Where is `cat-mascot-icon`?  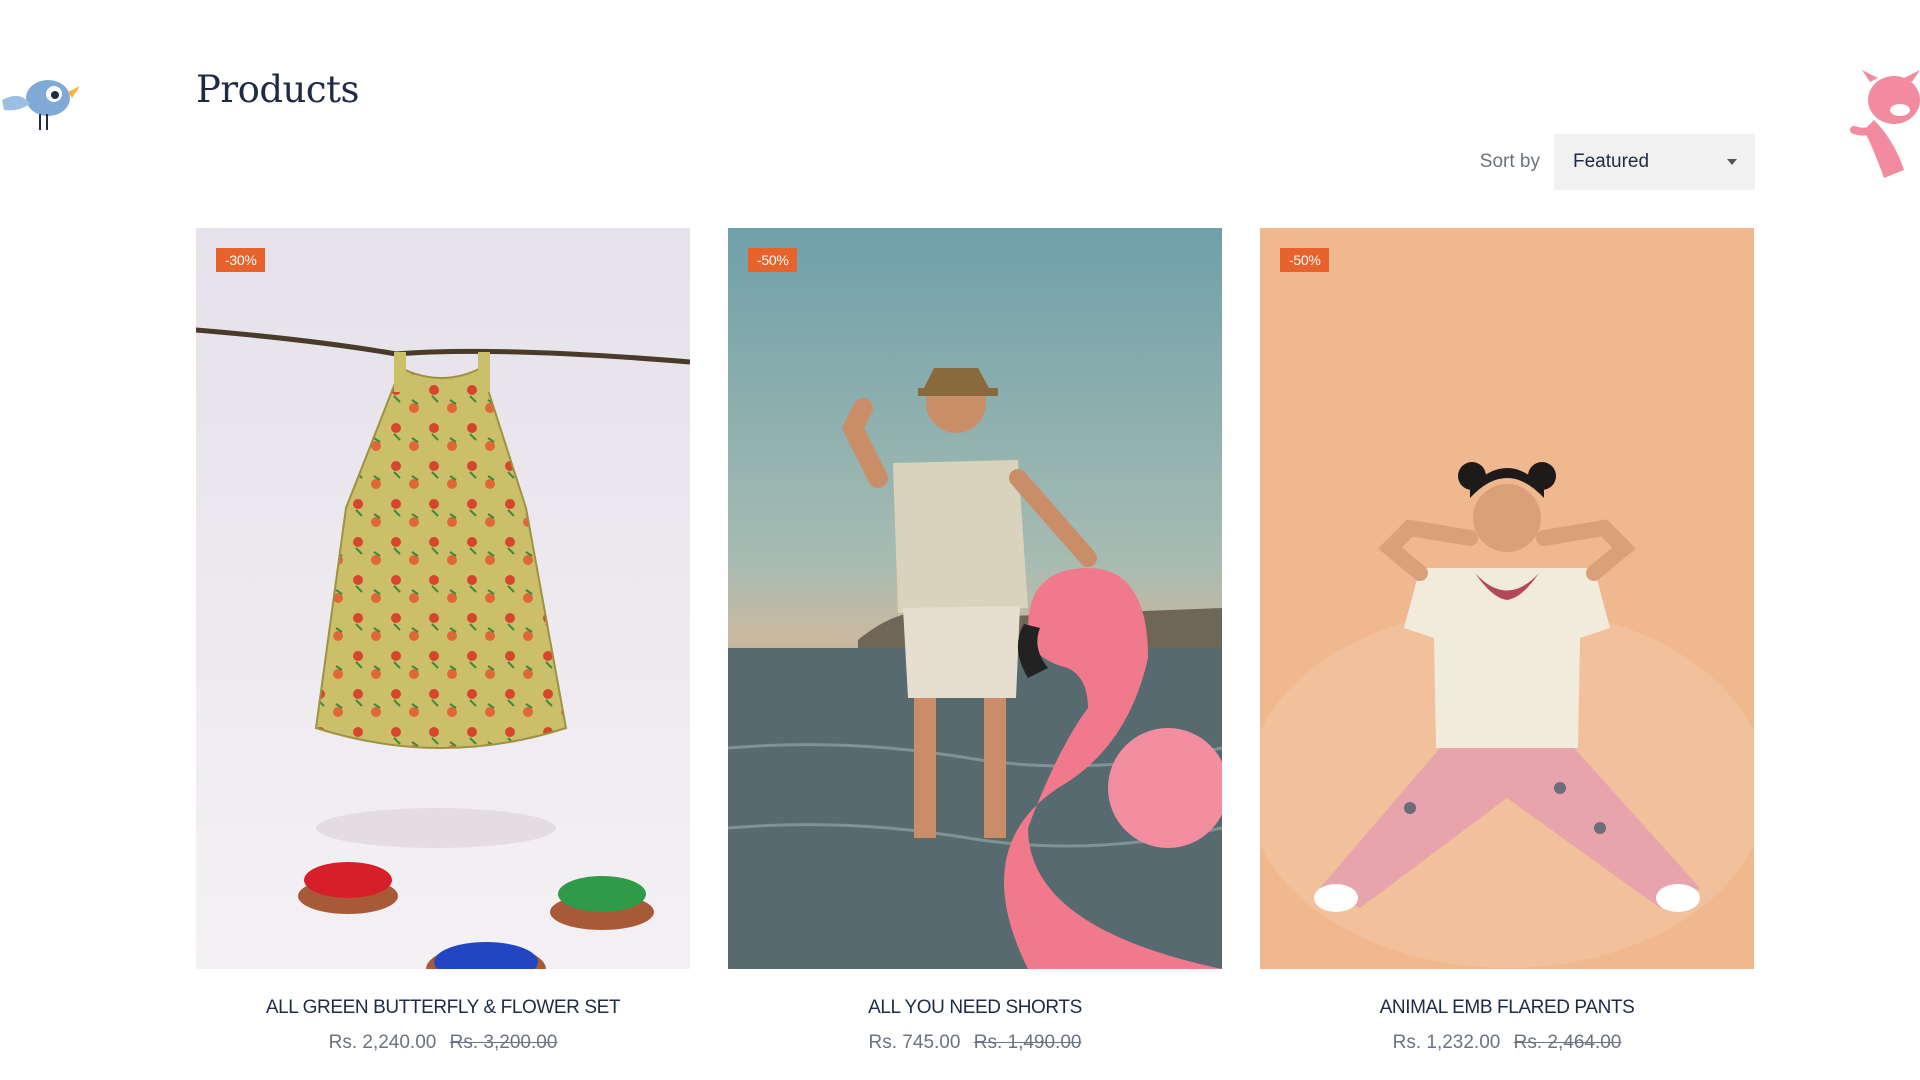 cat-mascot-icon is located at coordinates (1885, 124).